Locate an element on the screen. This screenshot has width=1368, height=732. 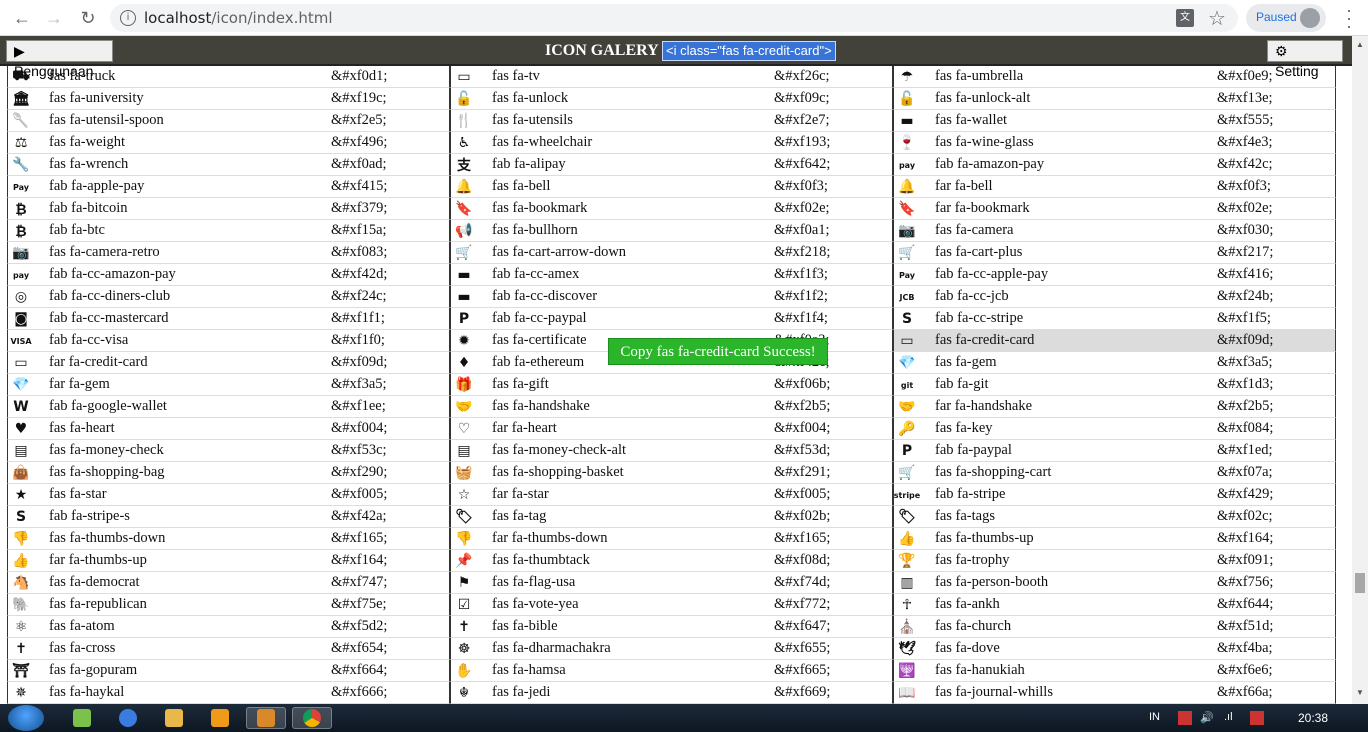
icon-cell: ▤ fas fa-money-check &#xf53c; is located at coordinates (228, 451).